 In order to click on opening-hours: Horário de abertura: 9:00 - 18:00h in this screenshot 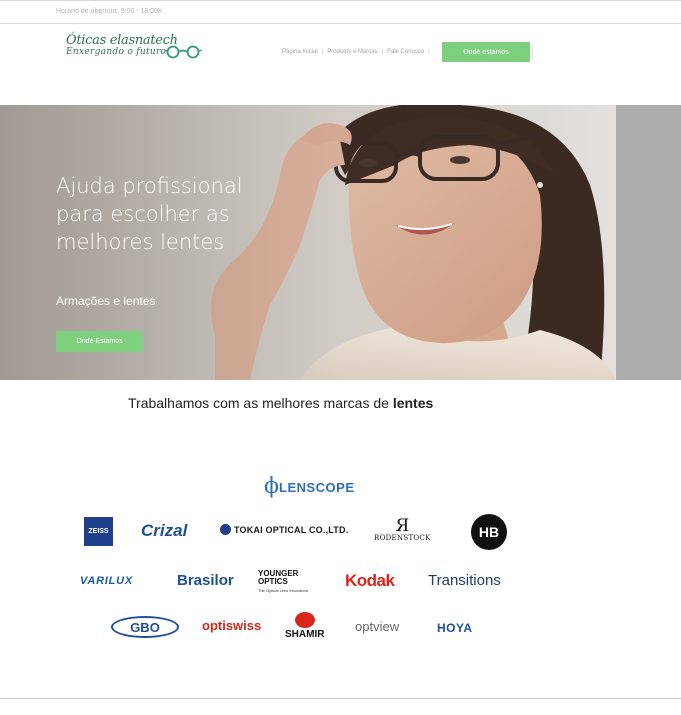, I will do `click(109, 11)`.